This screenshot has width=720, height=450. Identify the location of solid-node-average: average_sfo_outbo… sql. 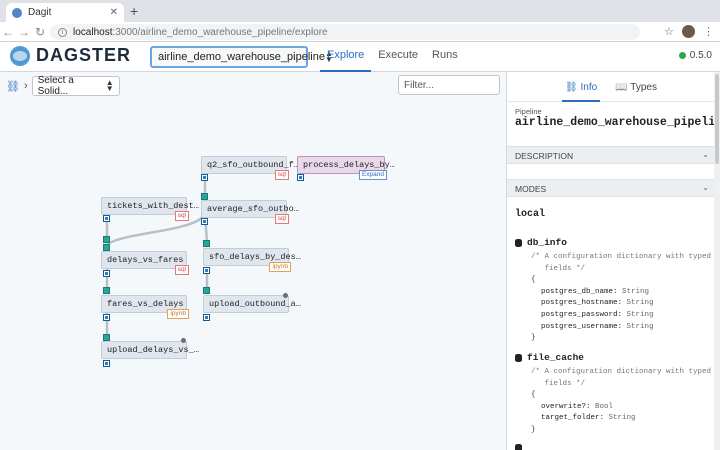
(250, 212).